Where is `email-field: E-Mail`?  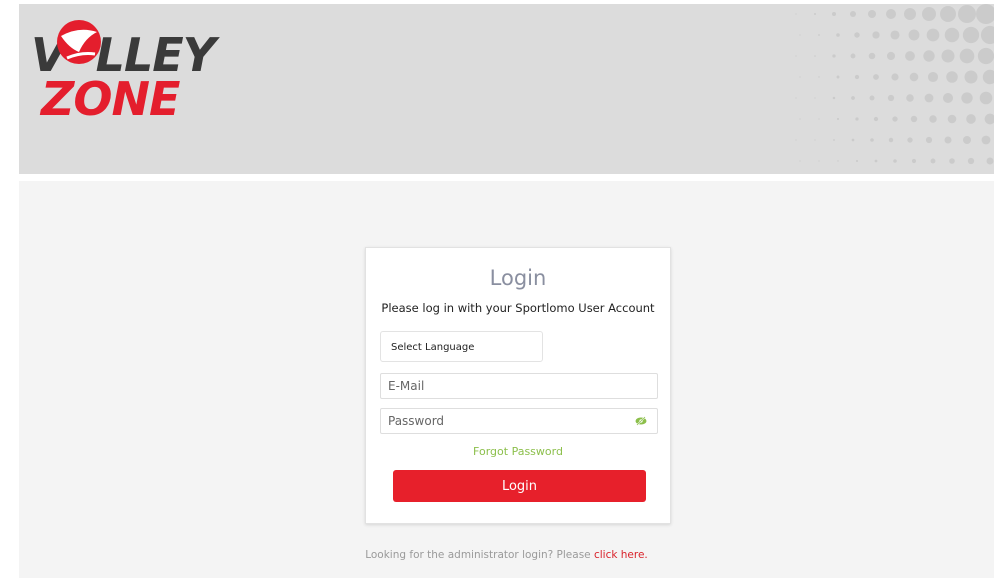
email-field: E-Mail is located at coordinates (519, 386).